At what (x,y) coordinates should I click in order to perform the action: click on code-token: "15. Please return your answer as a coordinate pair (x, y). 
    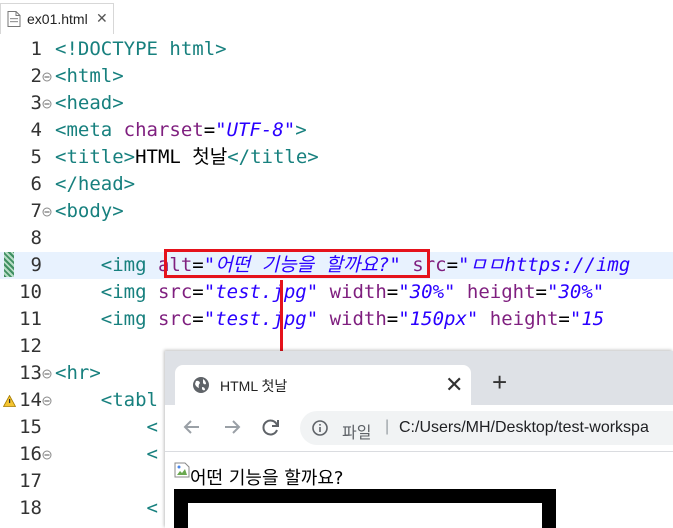
    Looking at the image, I should click on (587, 319).